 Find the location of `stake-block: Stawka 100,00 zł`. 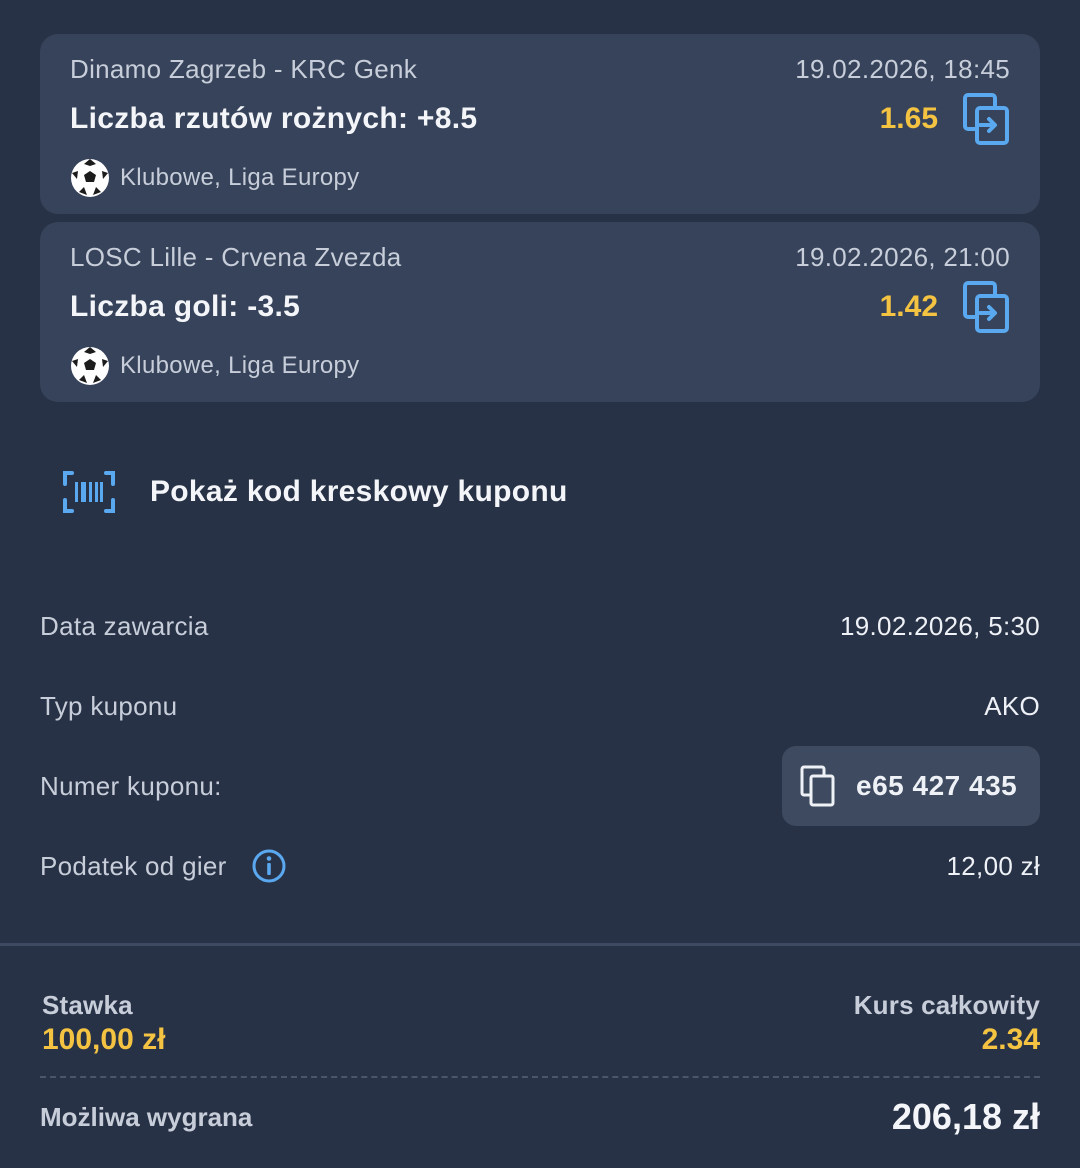

stake-block: Stawka 100,00 zł is located at coordinates (103, 1023).